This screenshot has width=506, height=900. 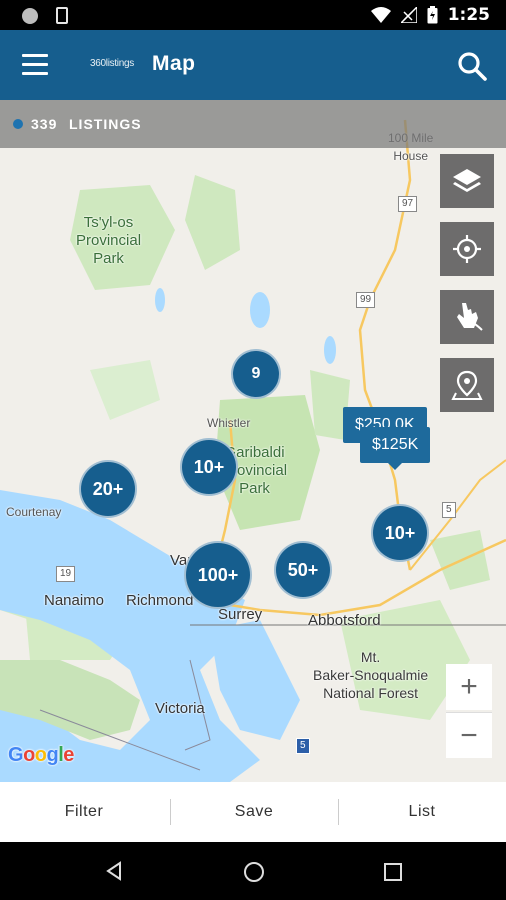 What do you see at coordinates (35, 65) in the screenshot?
I see `menu-icon` at bounding box center [35, 65].